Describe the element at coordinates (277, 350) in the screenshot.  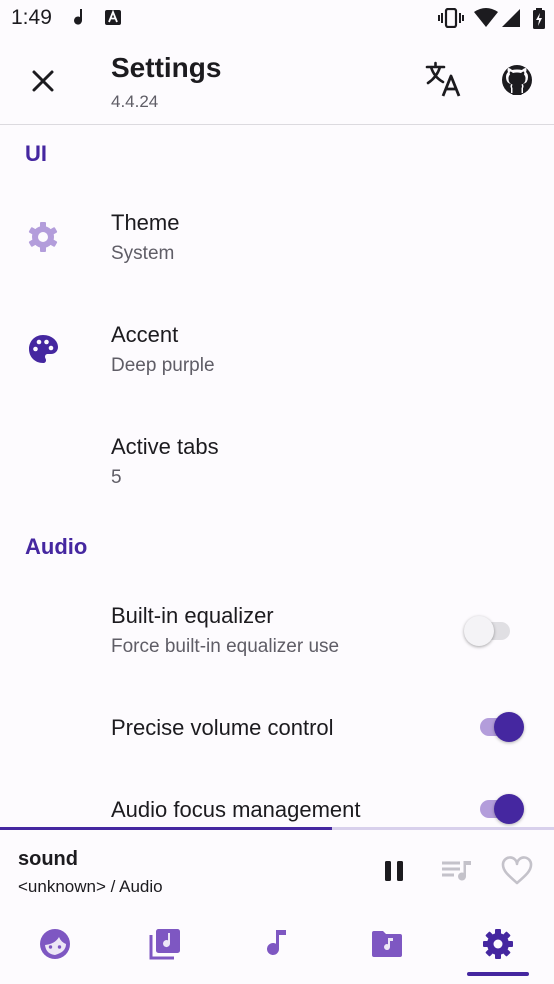
I see `pref-accent: Accent Deep purple` at that location.